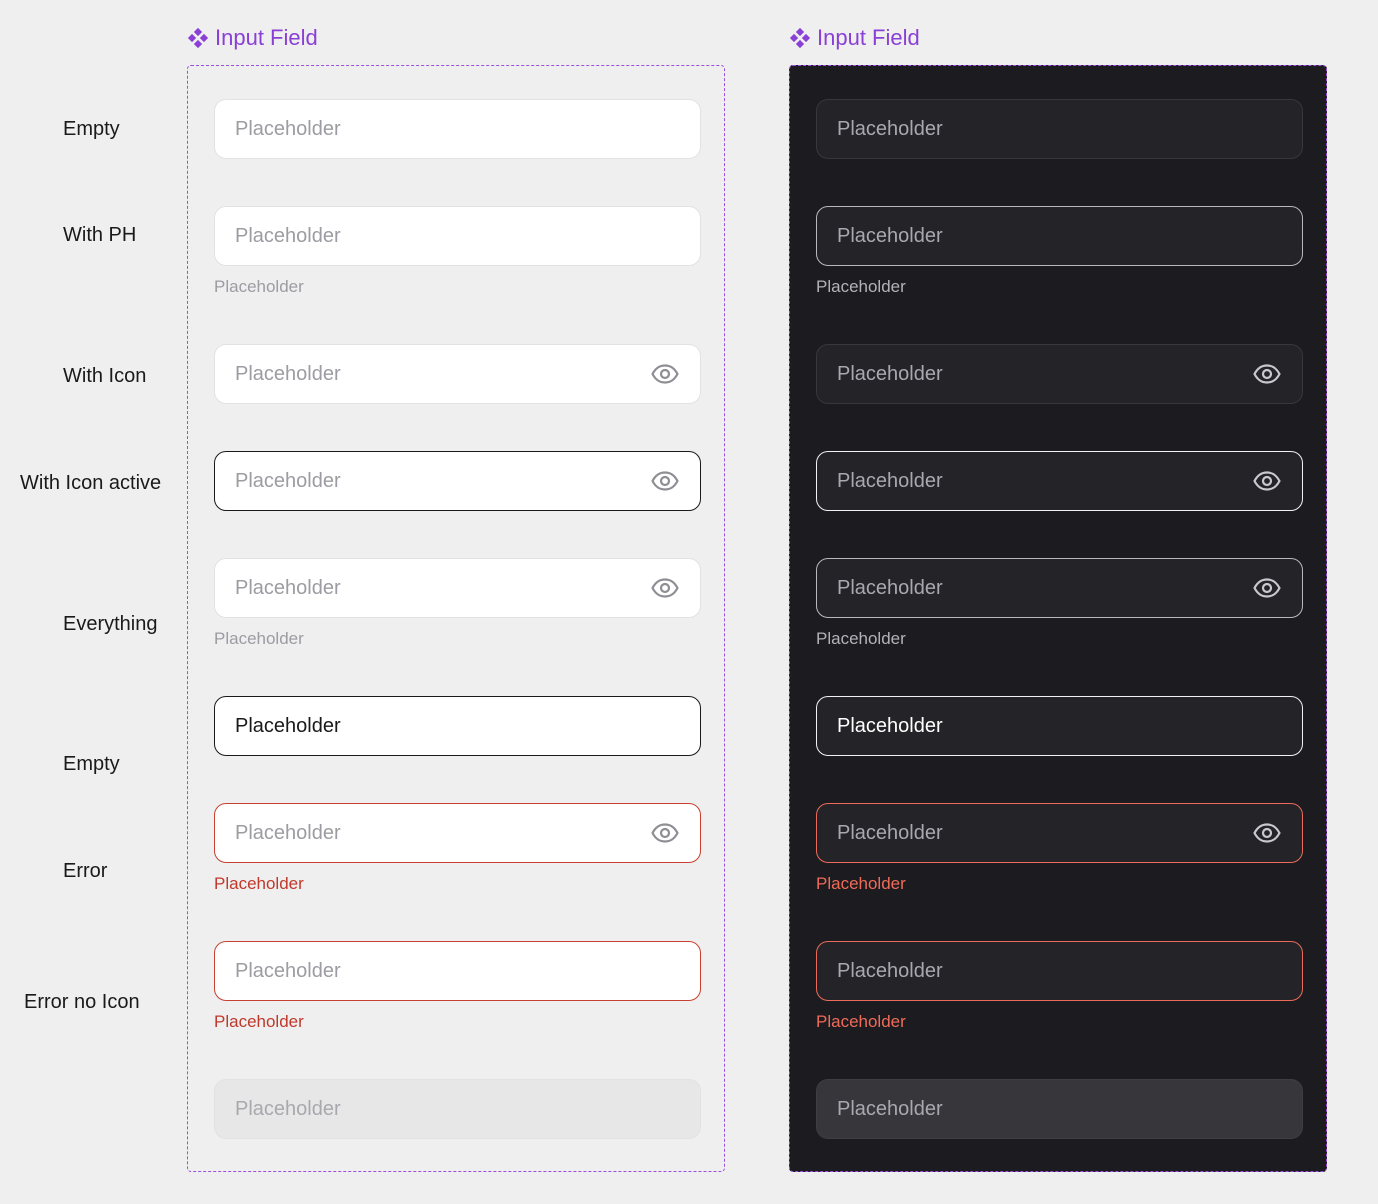  I want to click on row-label-empty-filled: Empty, so click(91, 764).